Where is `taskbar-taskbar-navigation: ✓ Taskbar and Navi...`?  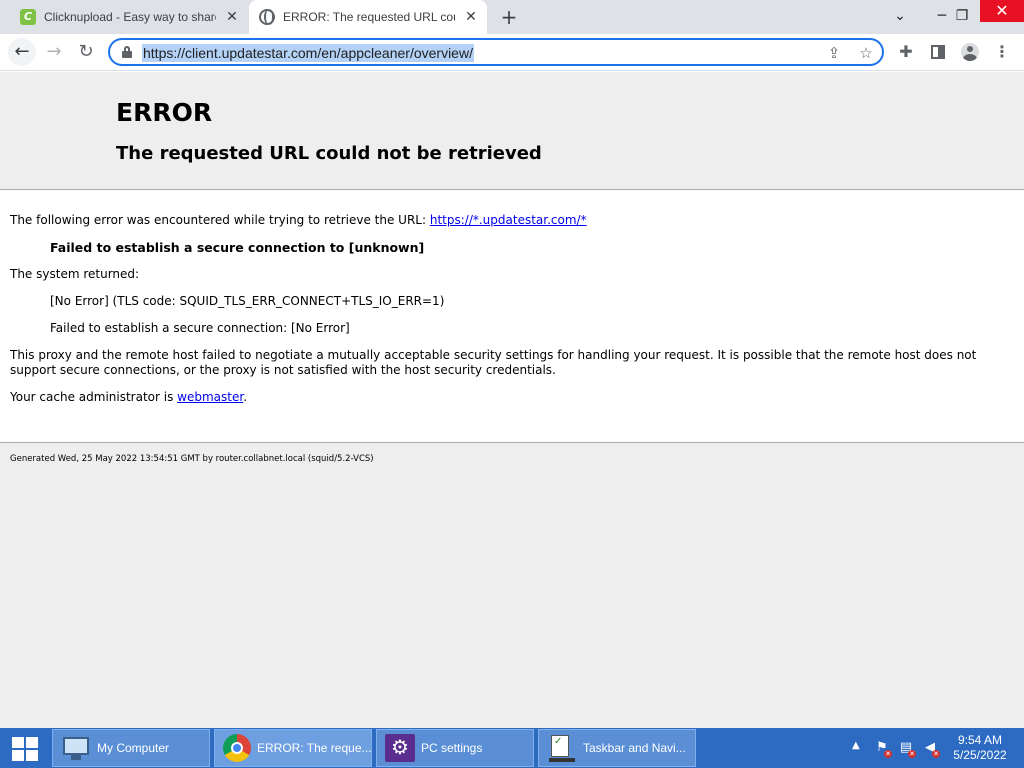 taskbar-taskbar-navigation: ✓ Taskbar and Navi... is located at coordinates (617, 748).